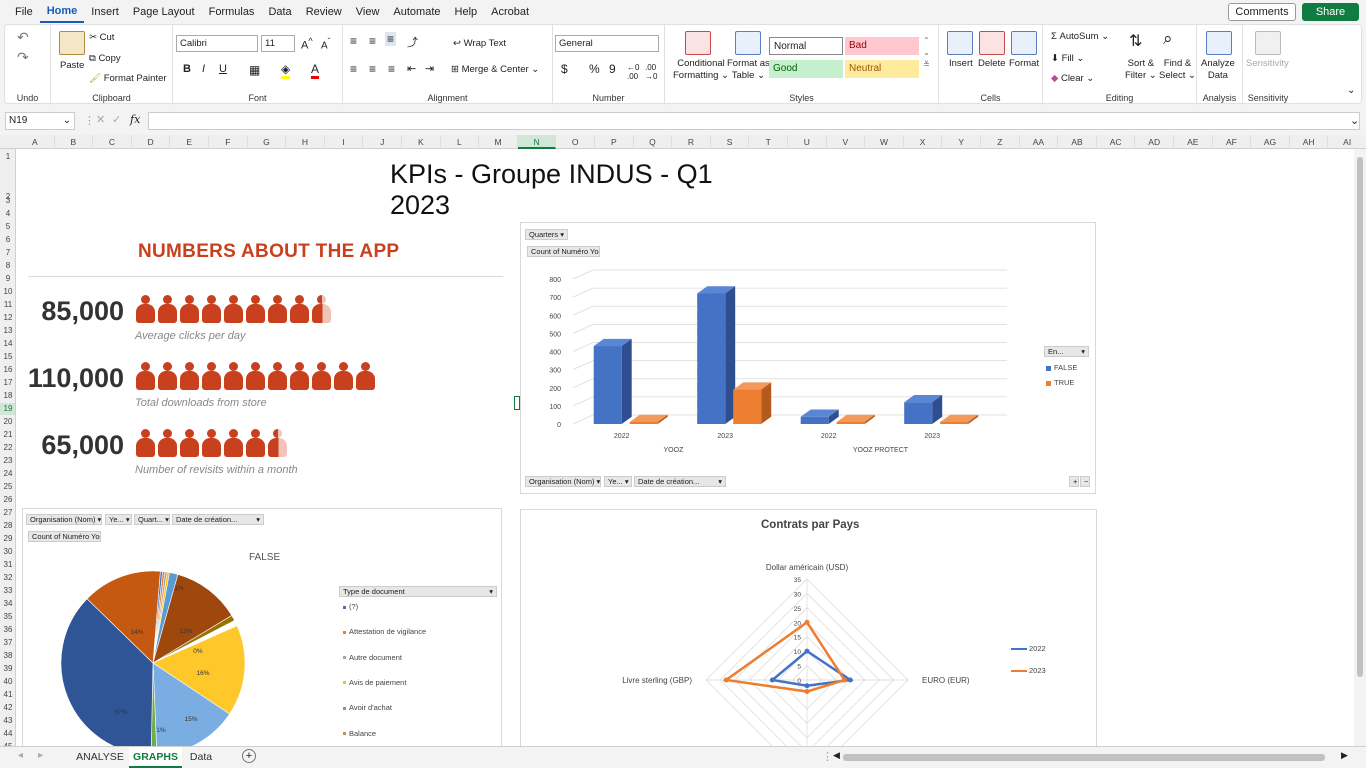 Image resolution: width=1366 pixels, height=768 pixels. What do you see at coordinates (7, 448) in the screenshot?
I see `row-header: 22` at bounding box center [7, 448].